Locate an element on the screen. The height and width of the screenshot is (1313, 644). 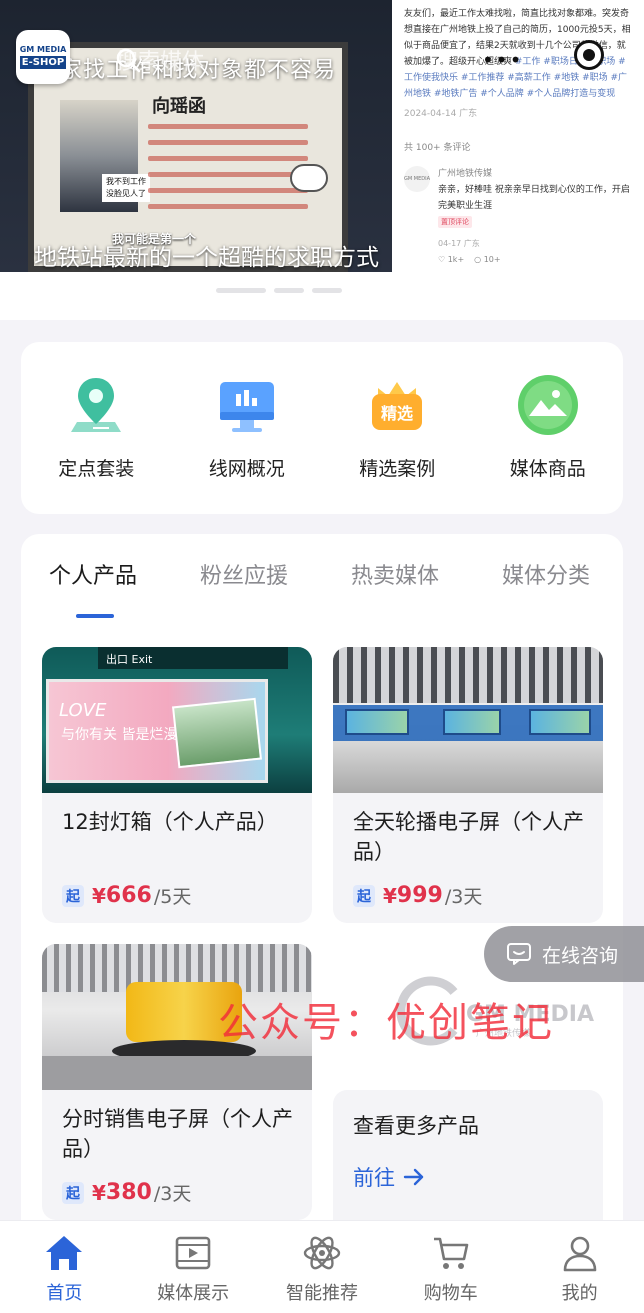
comment-text: 亲亲，好棒哇 祝亲亲早日找到心仪的工作，开启完美职业生涯 is located at coordinates (534, 198).